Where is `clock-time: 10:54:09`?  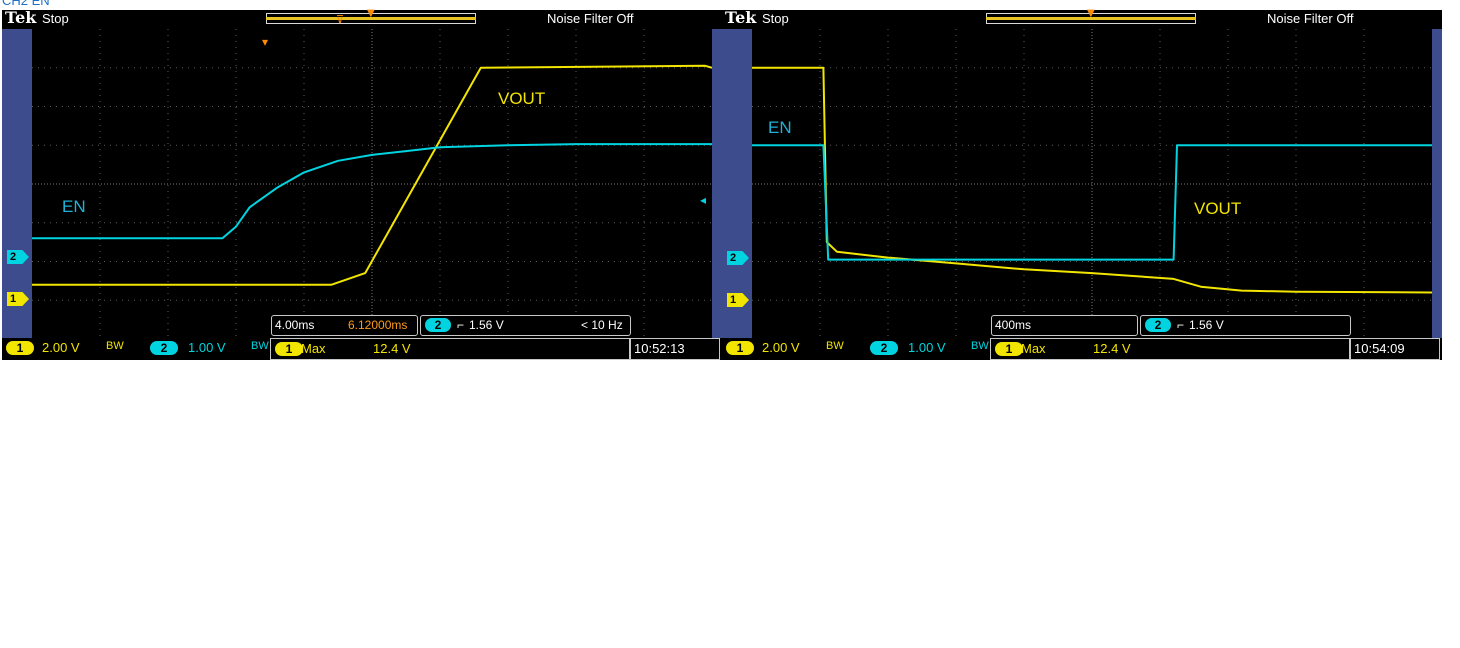
clock-time: 10:54:09 is located at coordinates (1379, 348).